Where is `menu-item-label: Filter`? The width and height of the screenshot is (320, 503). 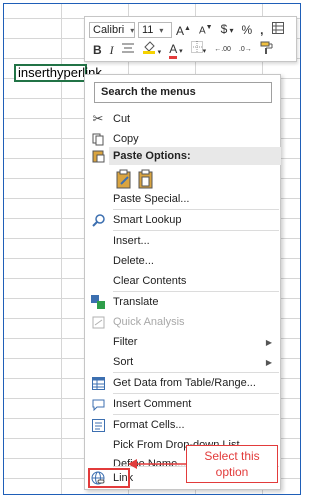 menu-item-label: Filter is located at coordinates (125, 342).